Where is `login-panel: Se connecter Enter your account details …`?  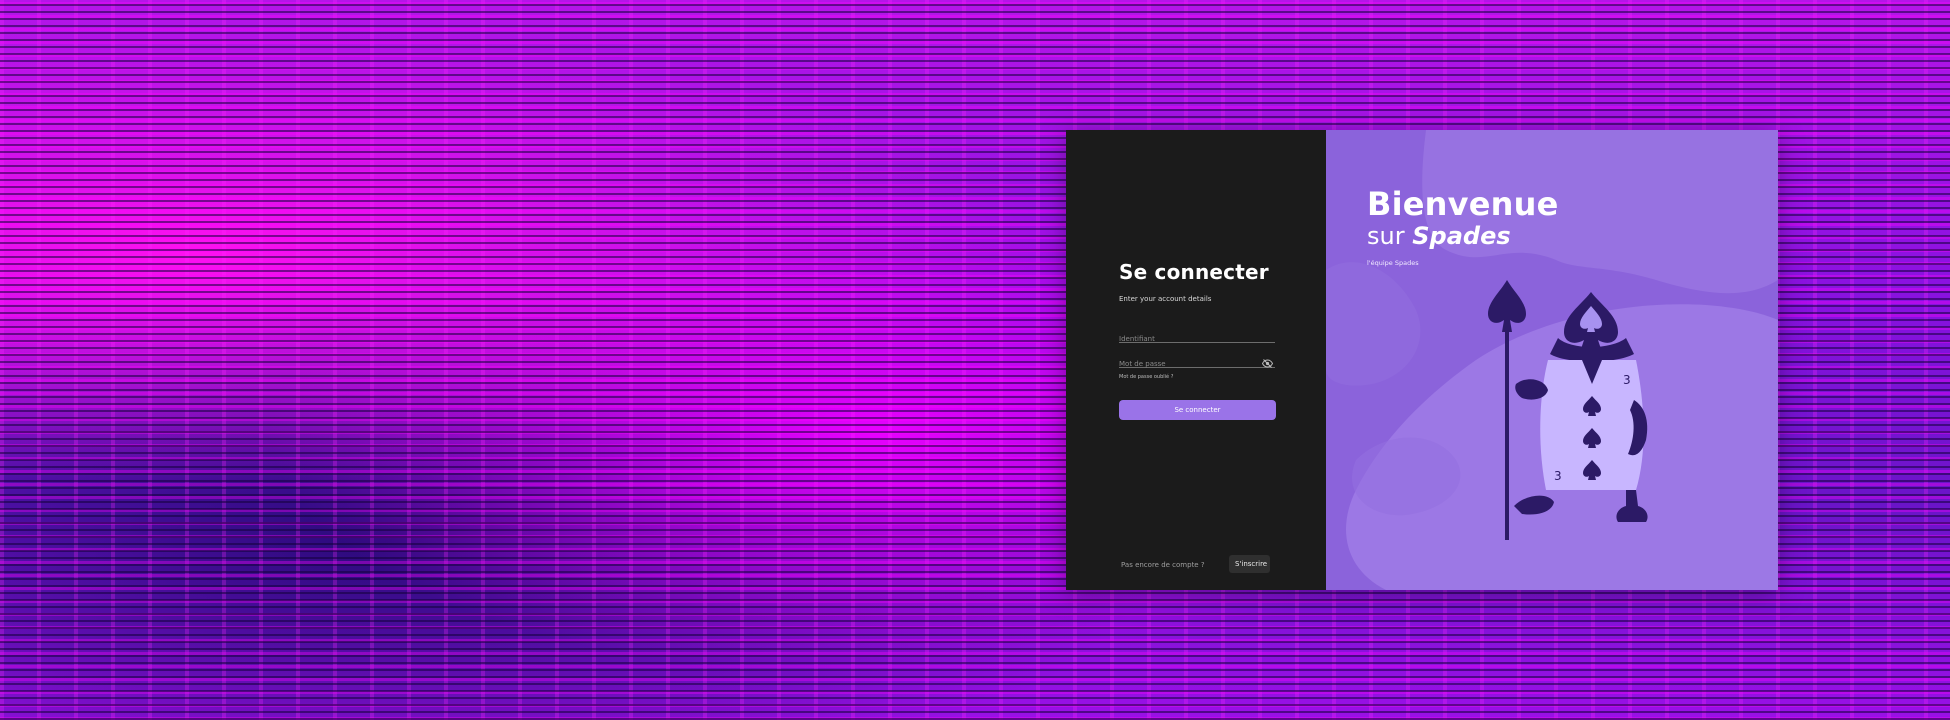 login-panel: Se connecter Enter your account details … is located at coordinates (1196, 360).